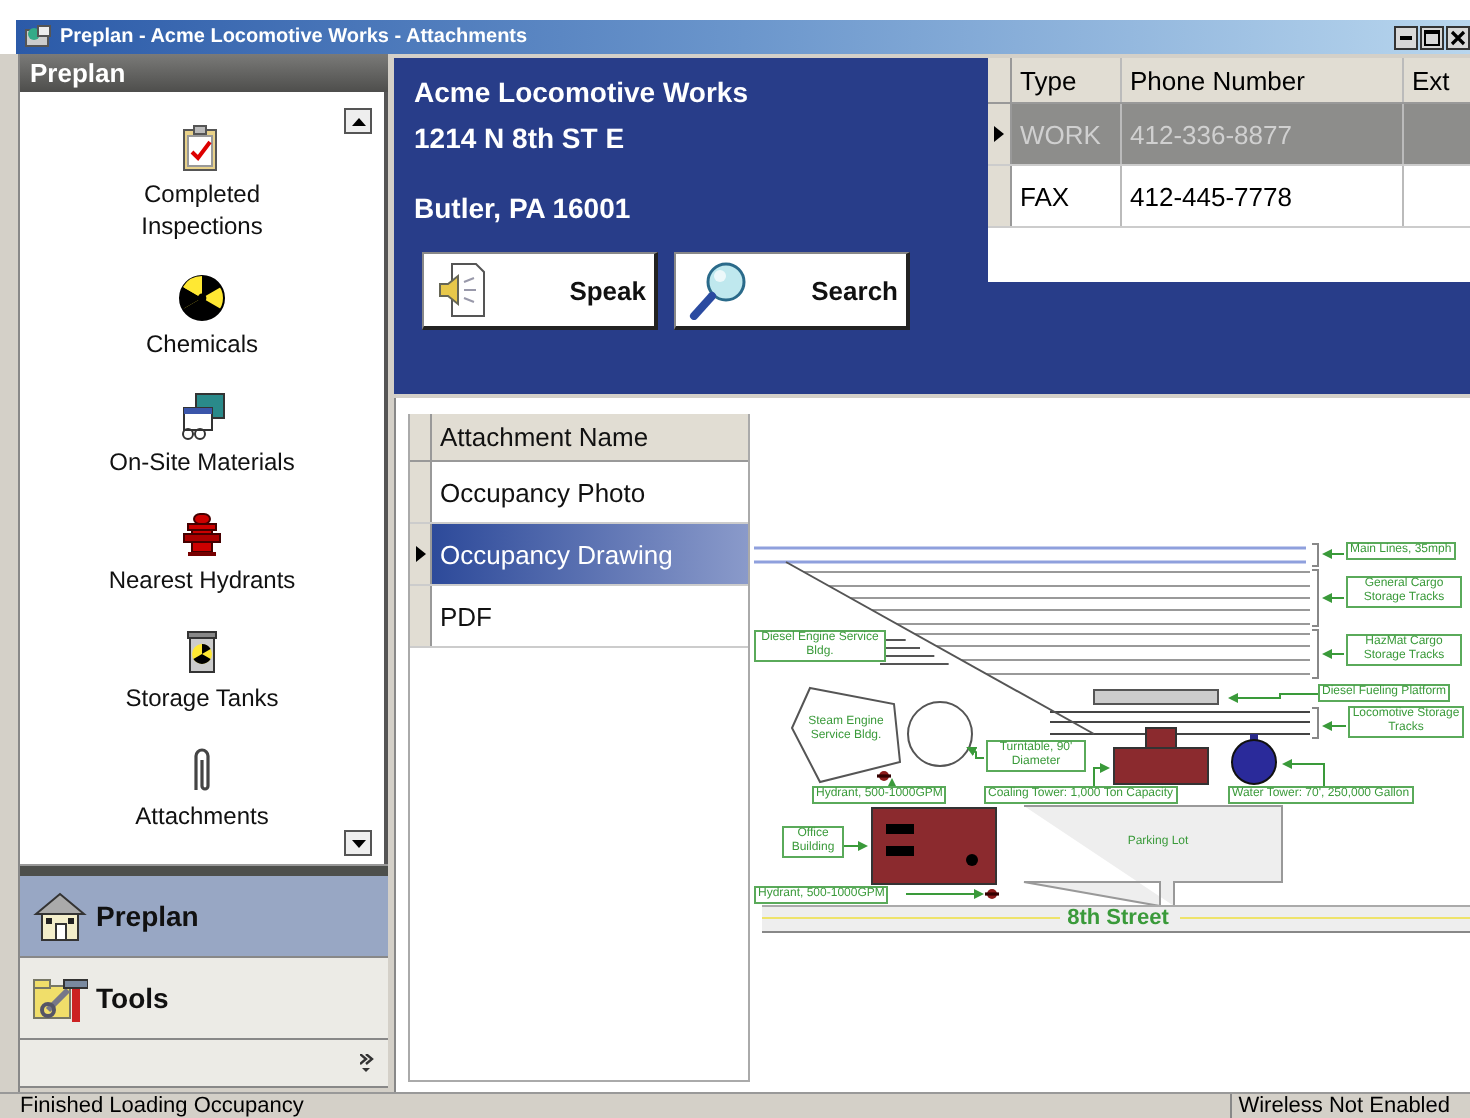  I want to click on minimize-icon, so click(1406, 37).